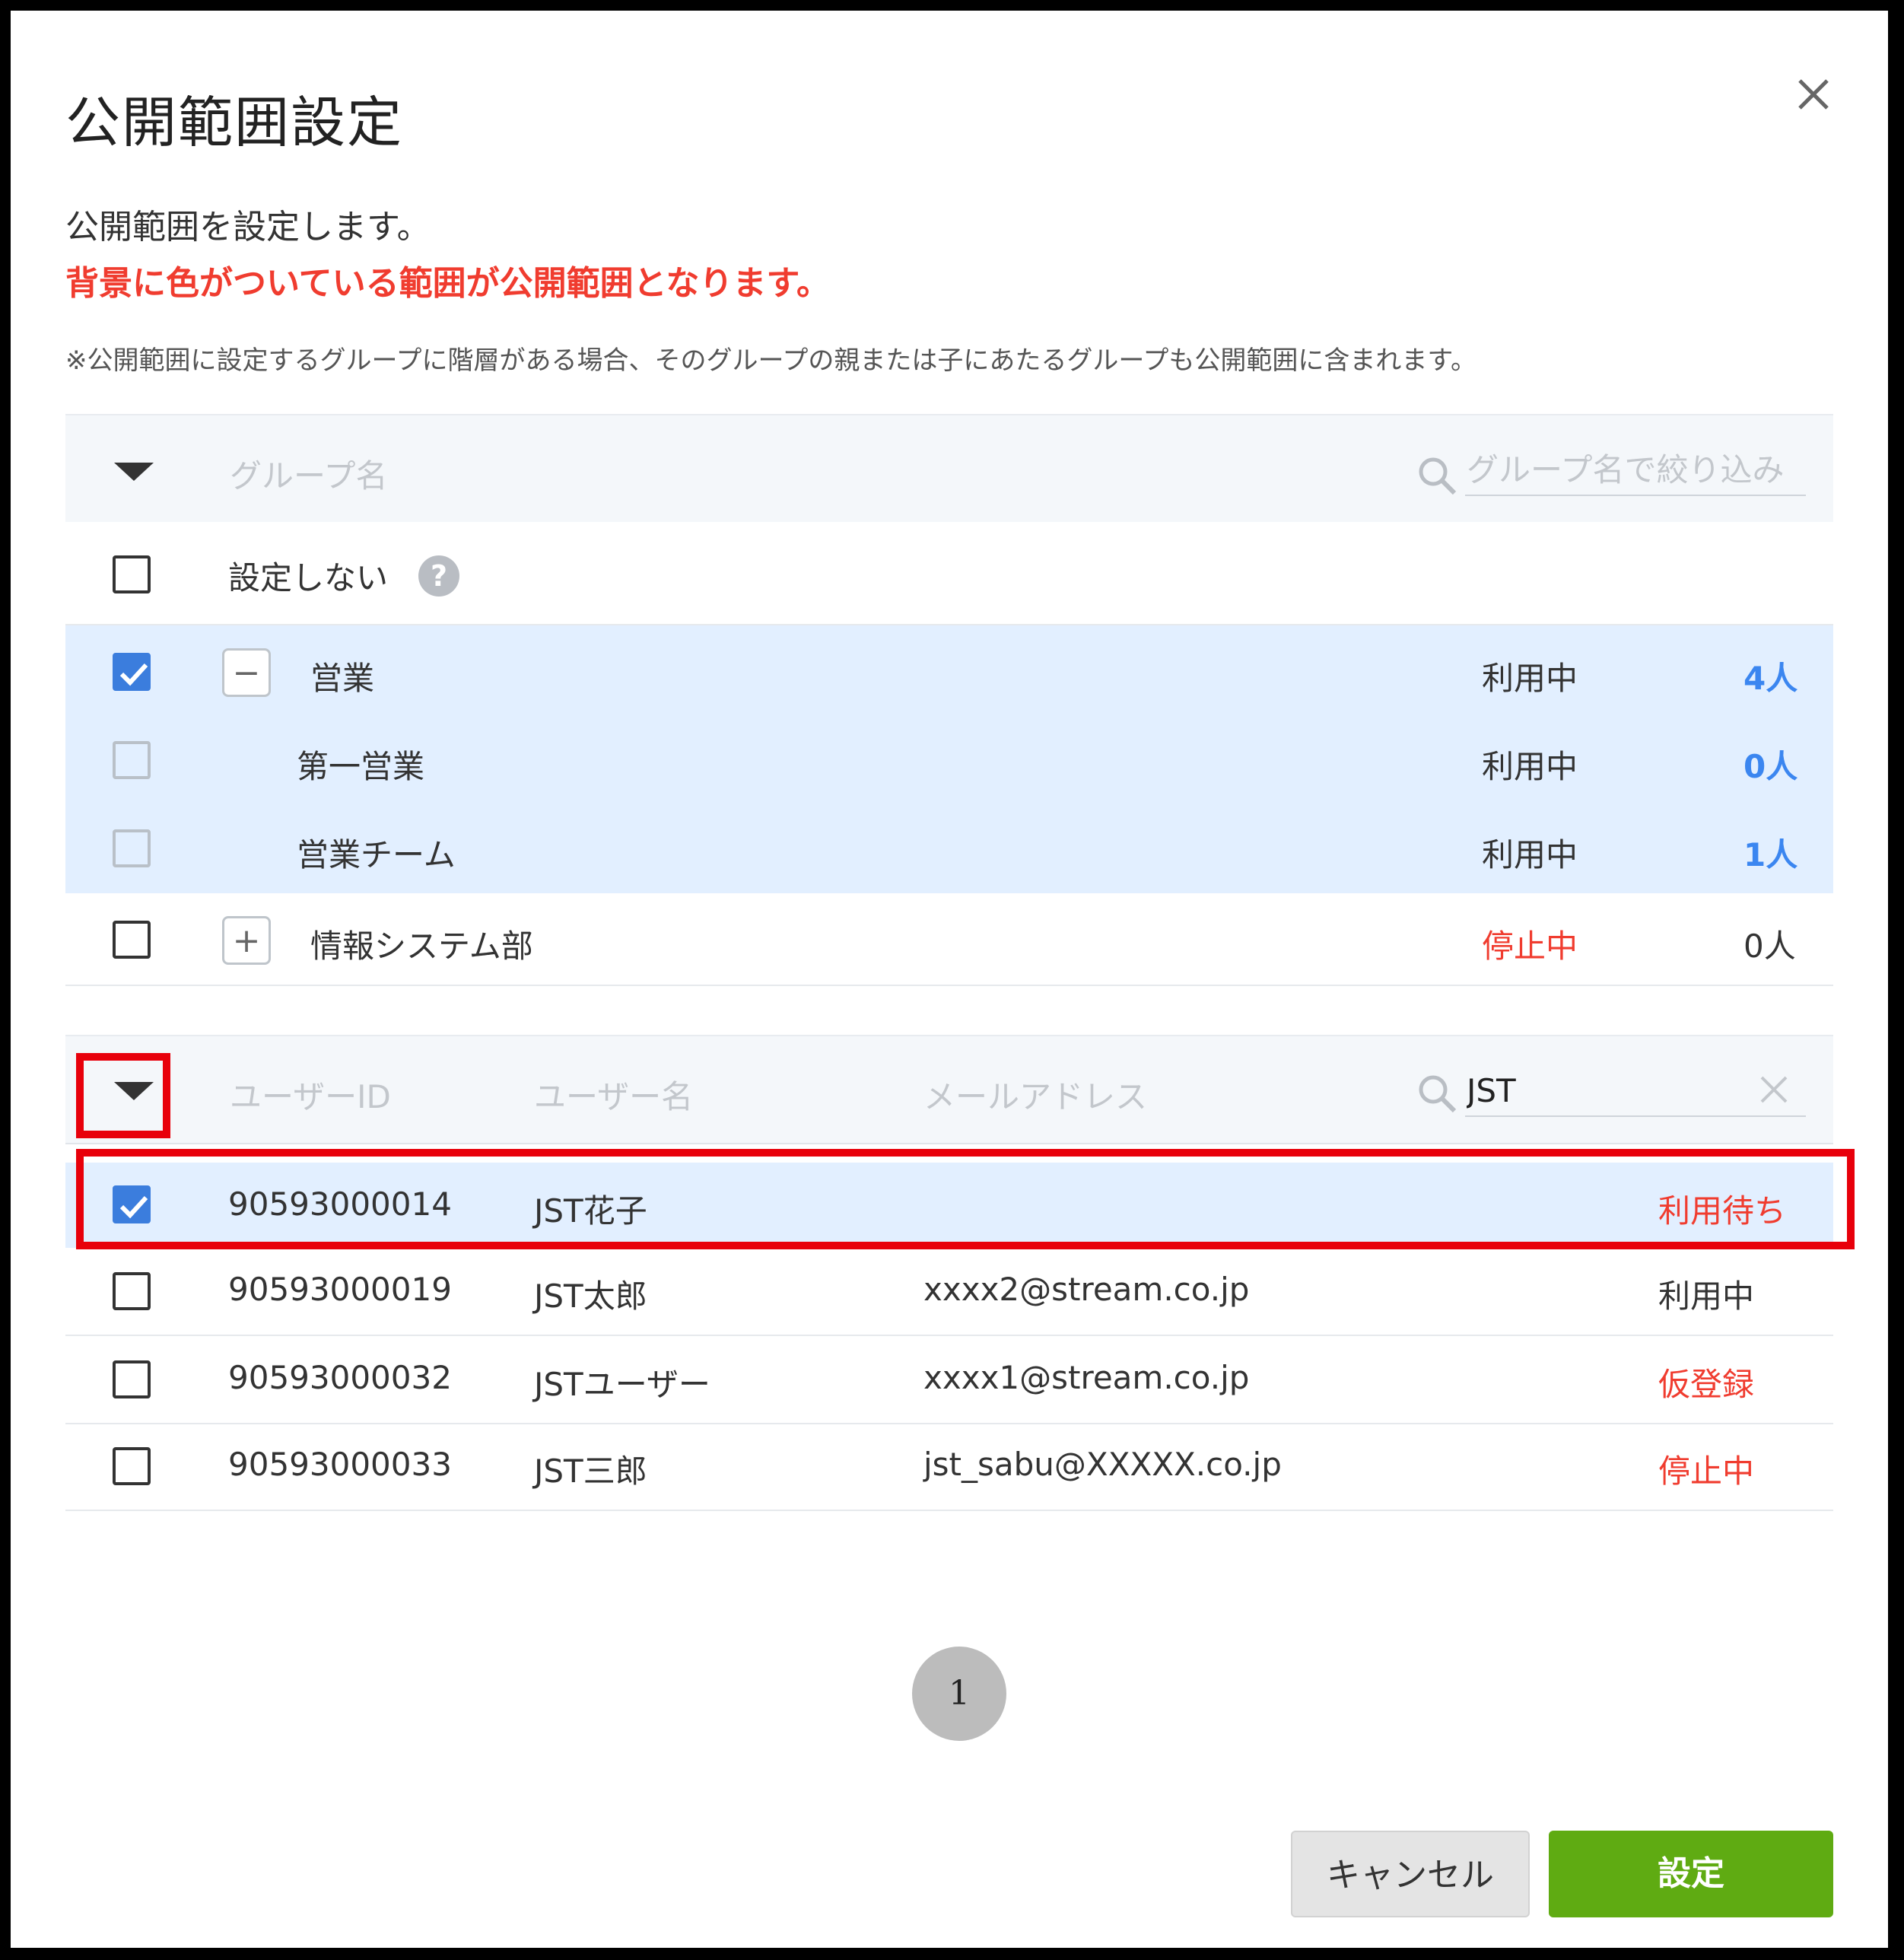 This screenshot has width=1904, height=1960. What do you see at coordinates (1102, 1464) in the screenshot?
I see `user-email: jst_sabu@XXXXX.co.jp` at bounding box center [1102, 1464].